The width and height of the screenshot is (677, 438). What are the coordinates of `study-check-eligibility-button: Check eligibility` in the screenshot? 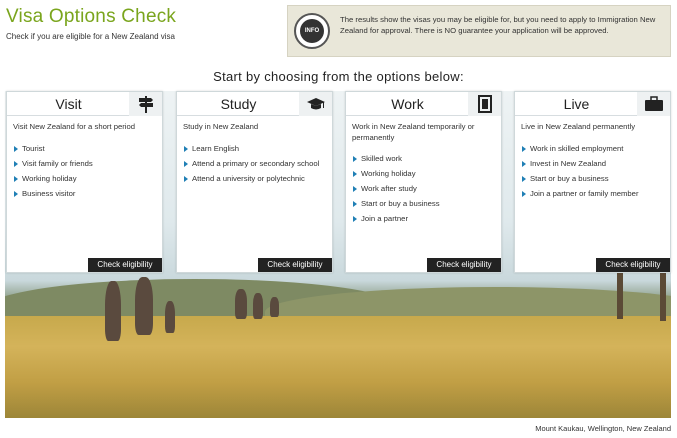 It's located at (295, 265).